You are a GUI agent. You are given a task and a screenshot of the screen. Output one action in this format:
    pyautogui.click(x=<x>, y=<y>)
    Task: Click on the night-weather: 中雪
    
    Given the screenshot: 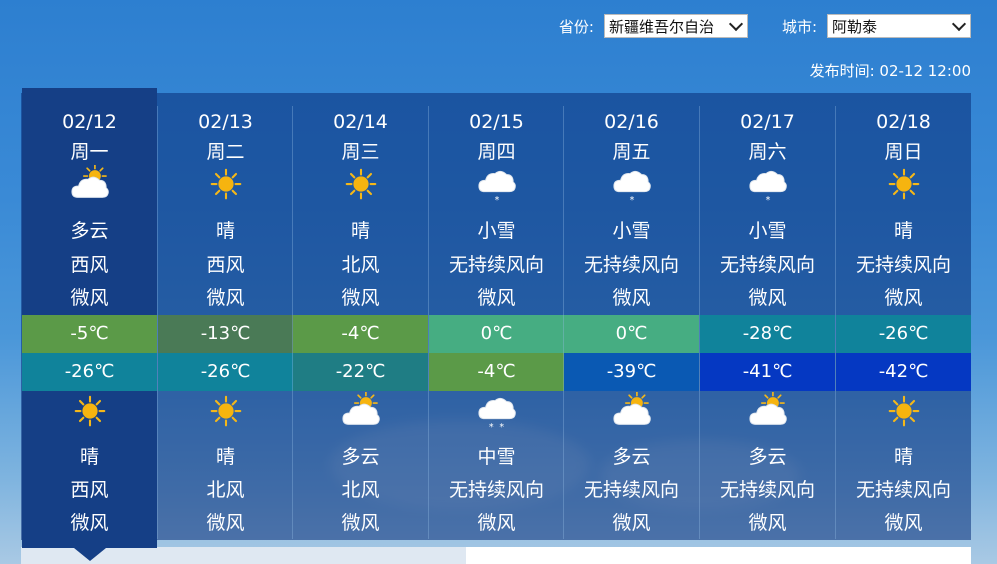 What is the action you would take?
    pyautogui.click(x=496, y=457)
    